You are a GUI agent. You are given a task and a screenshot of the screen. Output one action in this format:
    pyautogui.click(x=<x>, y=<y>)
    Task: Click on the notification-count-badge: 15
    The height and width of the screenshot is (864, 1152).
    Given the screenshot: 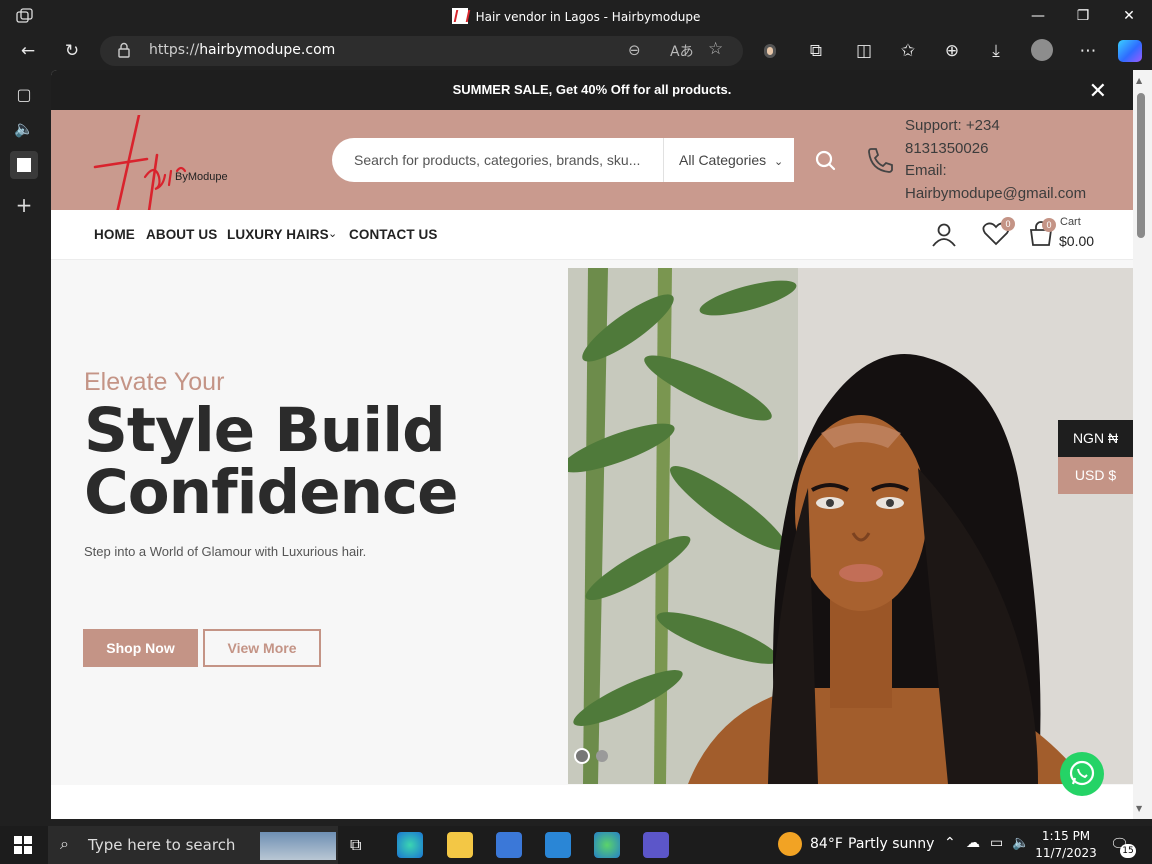 What is the action you would take?
    pyautogui.click(x=1128, y=851)
    